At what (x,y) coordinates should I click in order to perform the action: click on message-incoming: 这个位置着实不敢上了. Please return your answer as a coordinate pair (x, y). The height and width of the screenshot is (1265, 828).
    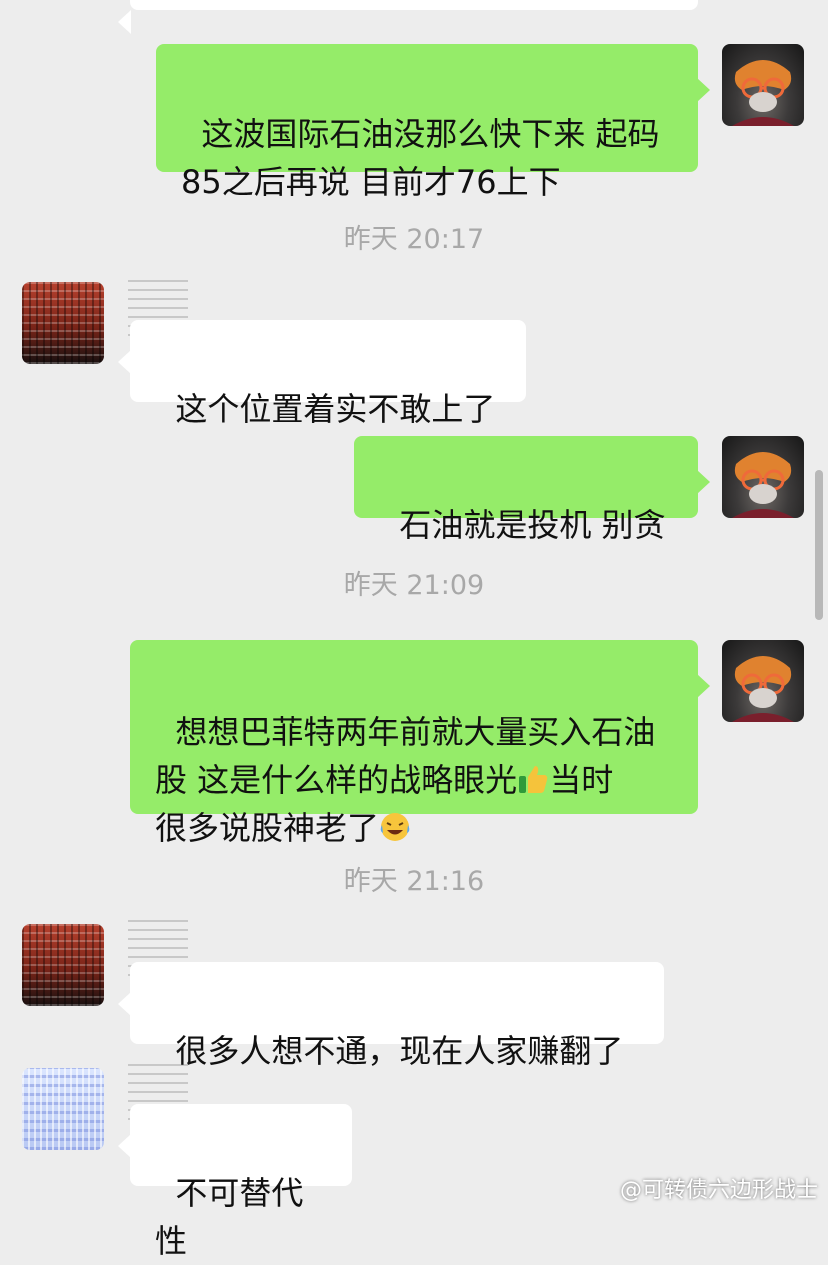
    Looking at the image, I should click on (322, 374).